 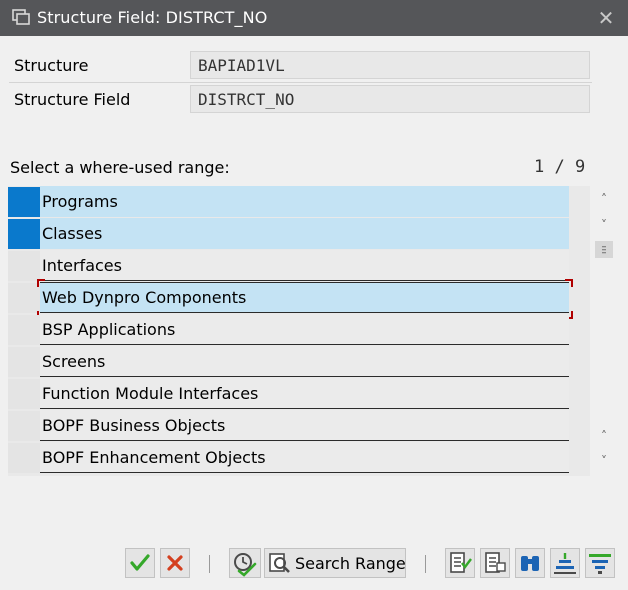 I want to click on range-item-bopf-enhancement-objects: BOPF Enhancement Objects, so click(x=289, y=458).